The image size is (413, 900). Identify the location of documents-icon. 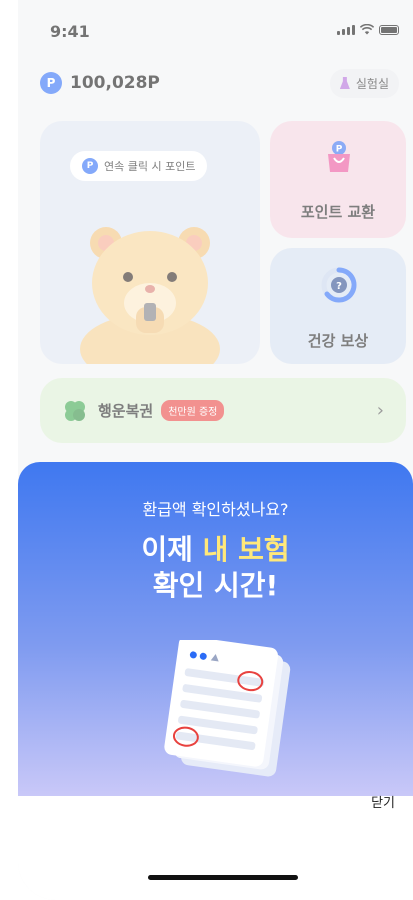
(227, 708).